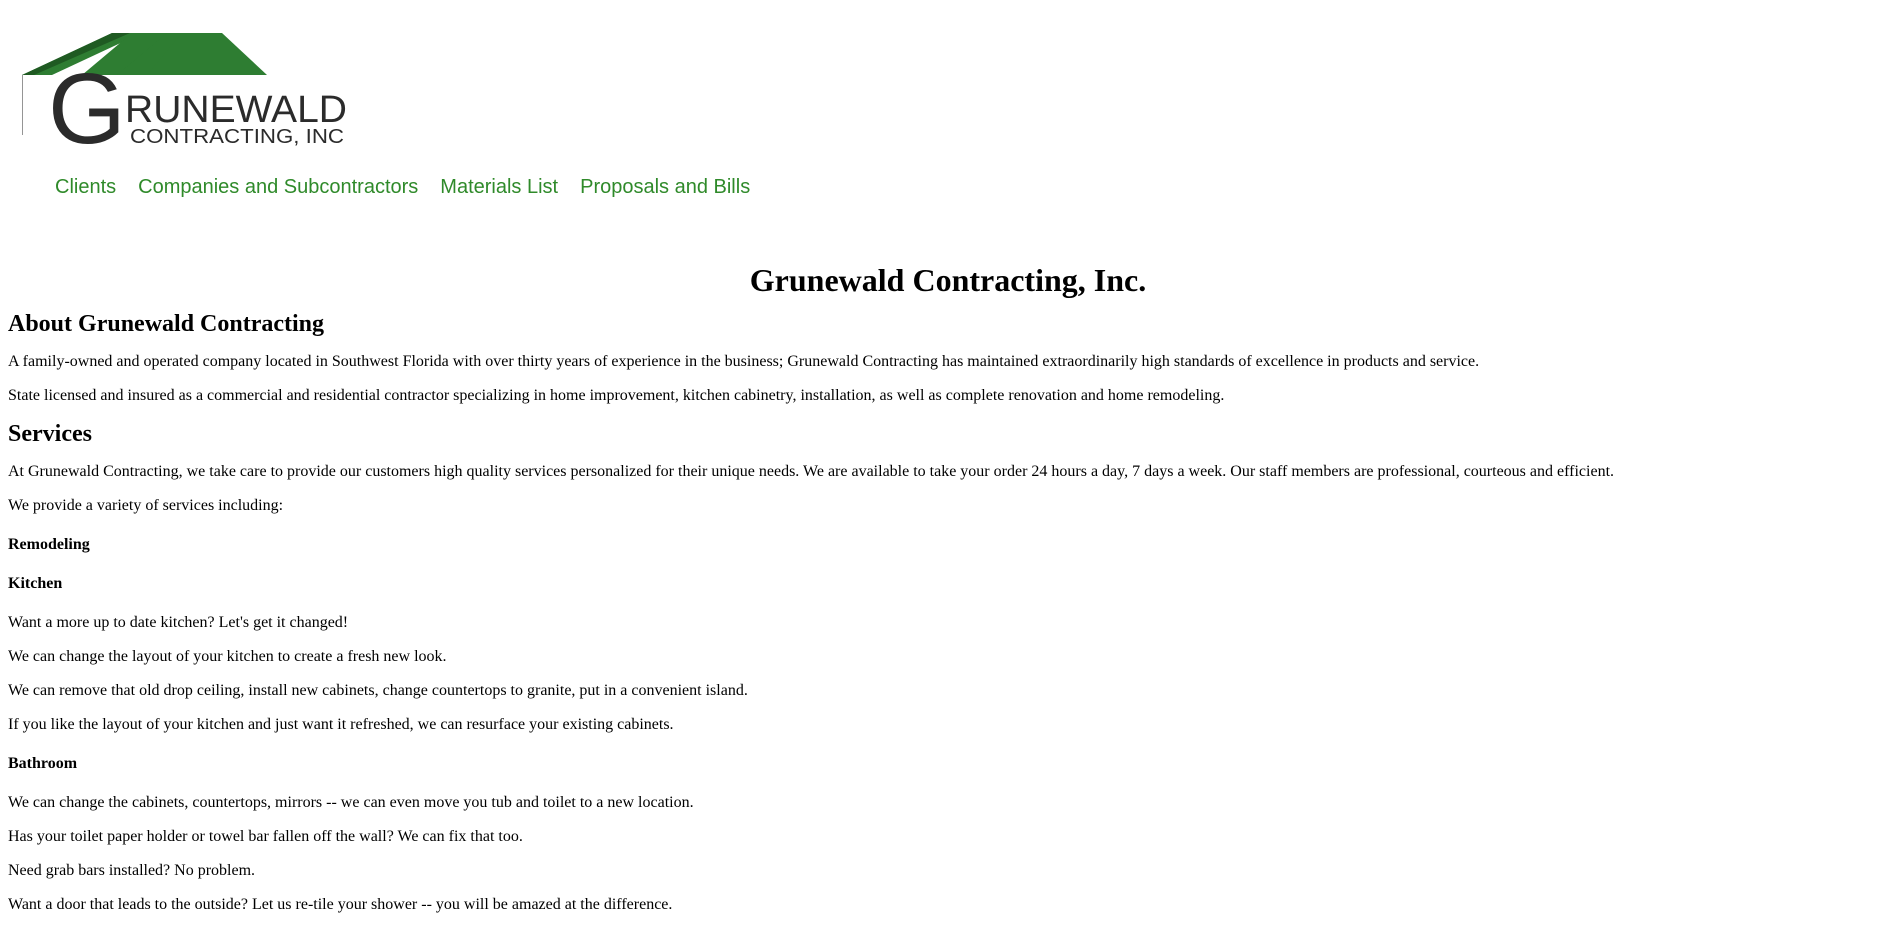  Describe the element at coordinates (665, 187) in the screenshot. I see `nav-link-proposals-bills: Proposals and Bills` at that location.